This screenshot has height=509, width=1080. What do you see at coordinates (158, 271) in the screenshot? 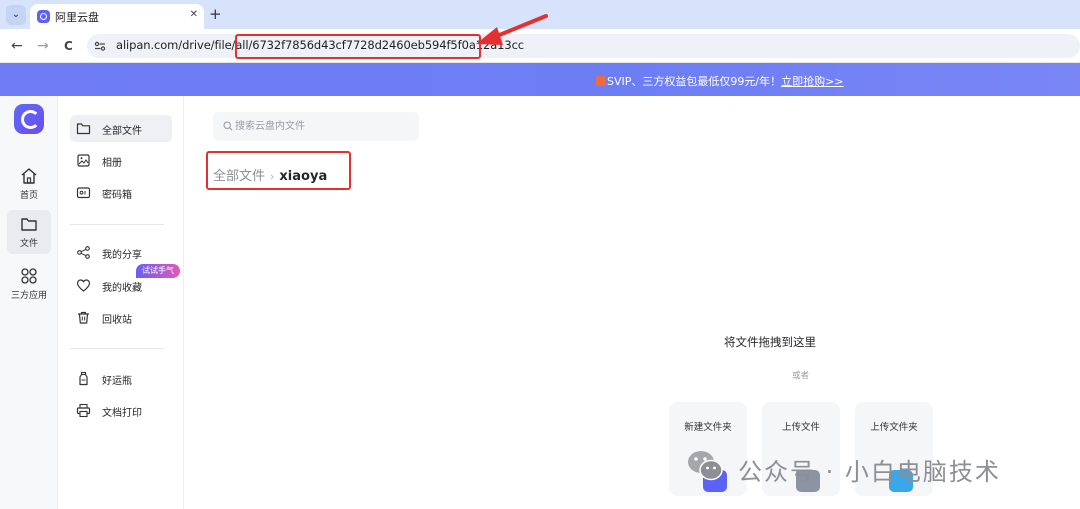
I see `try-luck-badge: 试试手气` at bounding box center [158, 271].